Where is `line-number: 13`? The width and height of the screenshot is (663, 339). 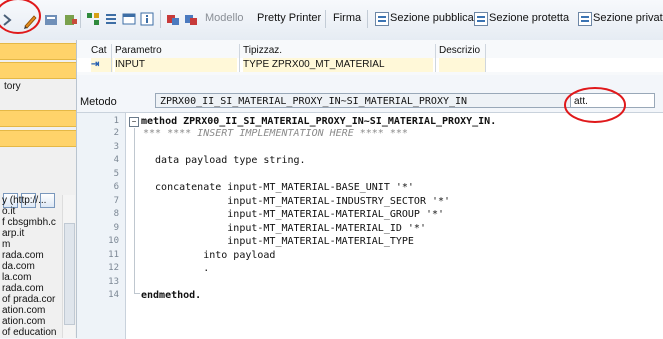 line-number: 13 is located at coordinates (113, 282).